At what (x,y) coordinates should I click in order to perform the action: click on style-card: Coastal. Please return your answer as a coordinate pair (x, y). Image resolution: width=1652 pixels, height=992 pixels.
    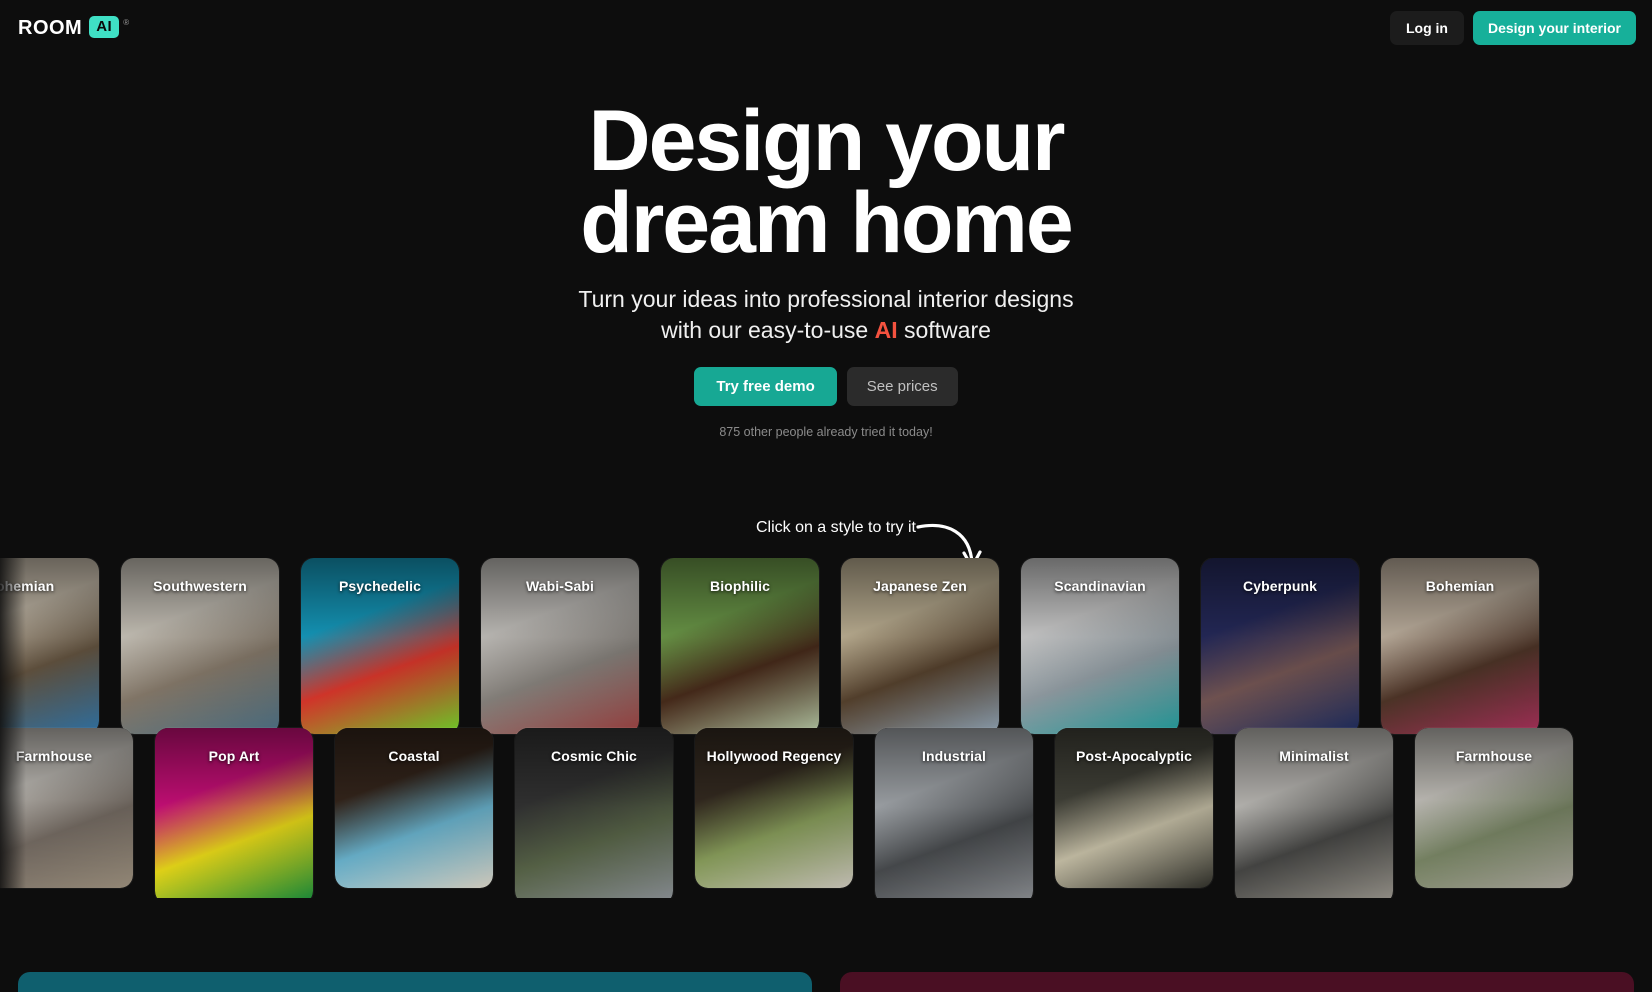
    Looking at the image, I should click on (414, 808).